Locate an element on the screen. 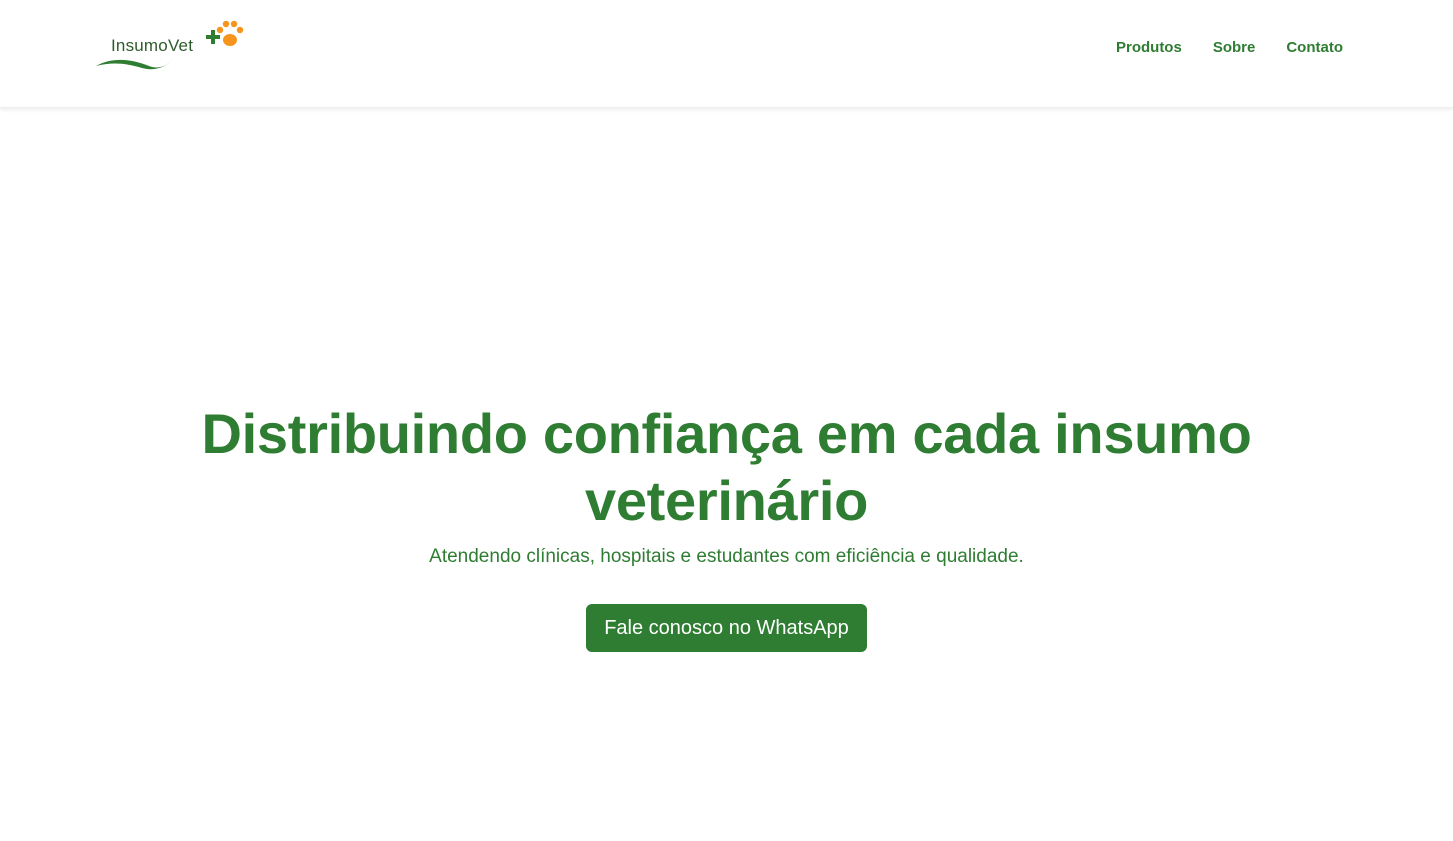 This screenshot has height=841, width=1453. nav-item-contato: Contato is located at coordinates (1314, 48).